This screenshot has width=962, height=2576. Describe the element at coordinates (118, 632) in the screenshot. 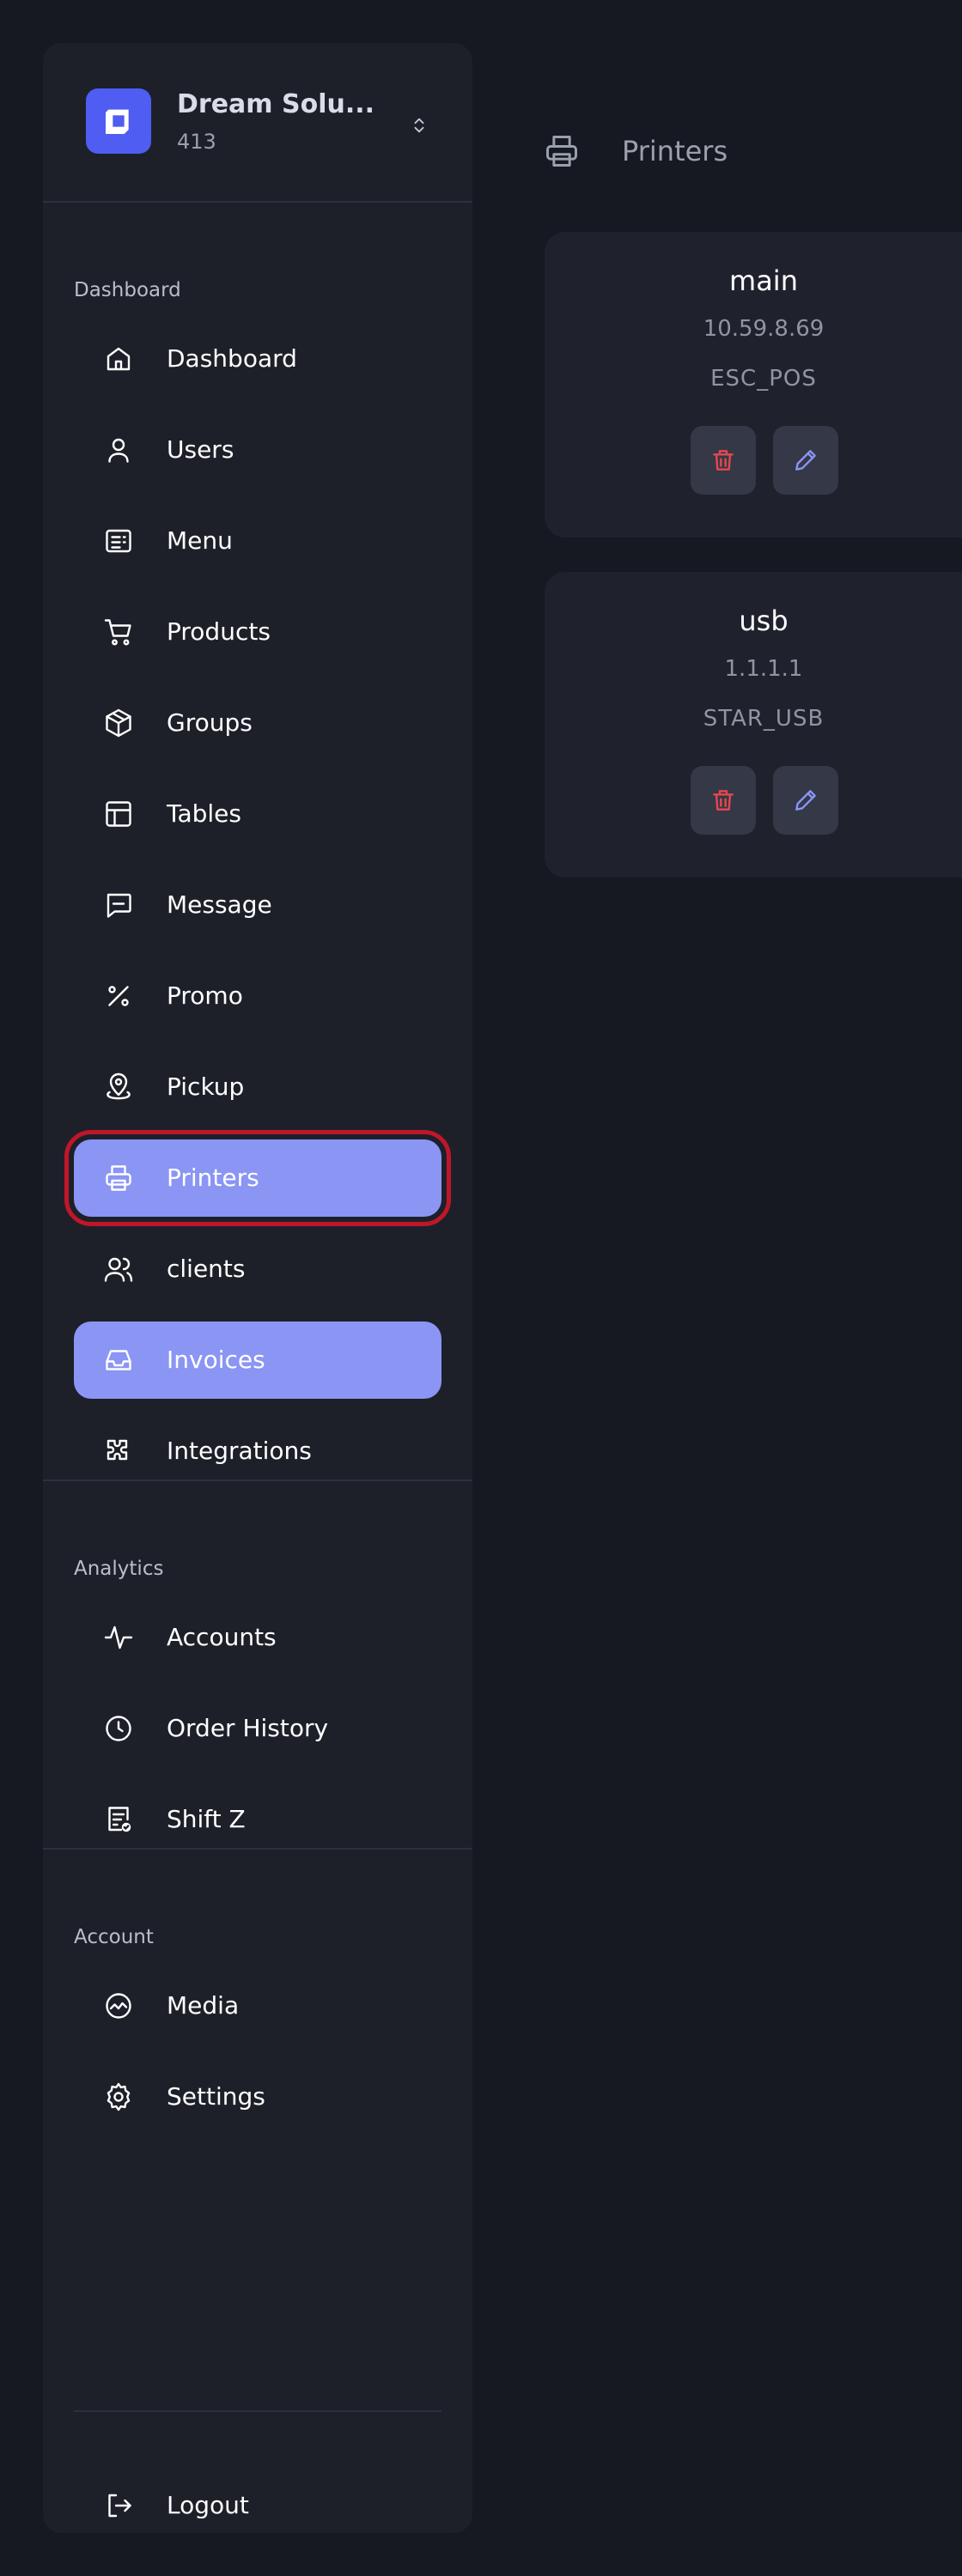

I see `cart-icon` at that location.